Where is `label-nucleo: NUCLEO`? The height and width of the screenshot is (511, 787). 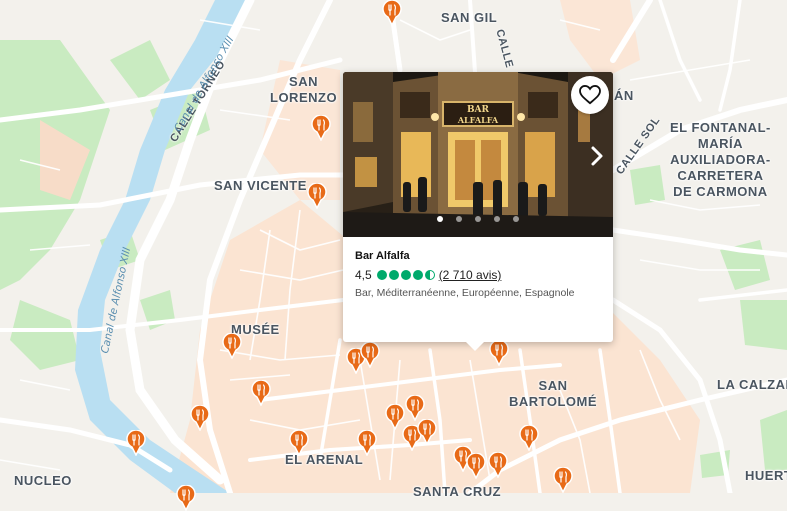
label-nucleo: NUCLEO is located at coordinates (43, 480).